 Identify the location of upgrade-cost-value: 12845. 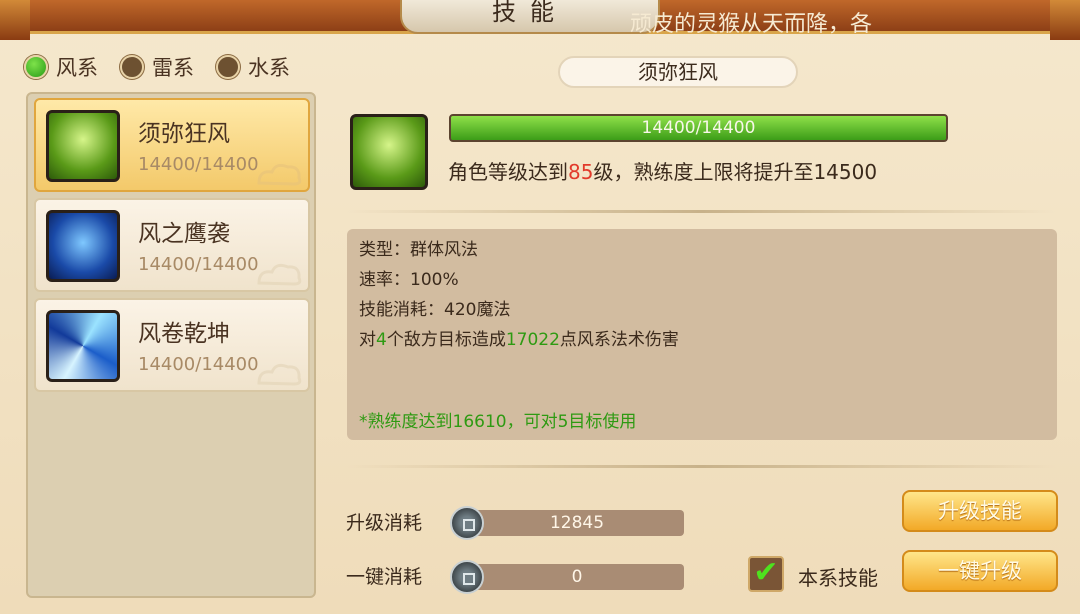
(577, 523).